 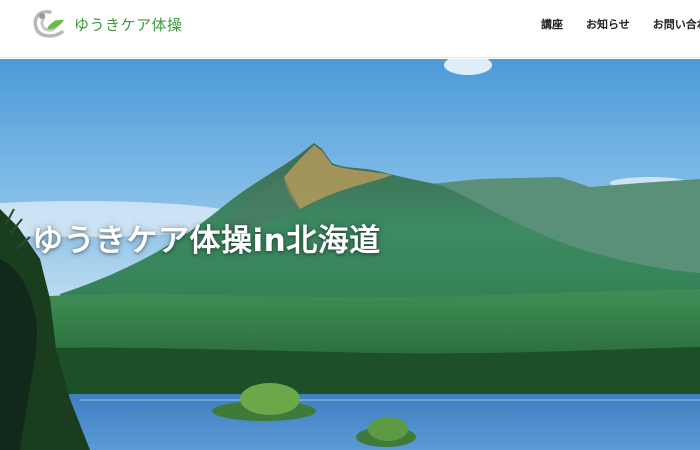 I want to click on logo-mark-icon, so click(x=48, y=24).